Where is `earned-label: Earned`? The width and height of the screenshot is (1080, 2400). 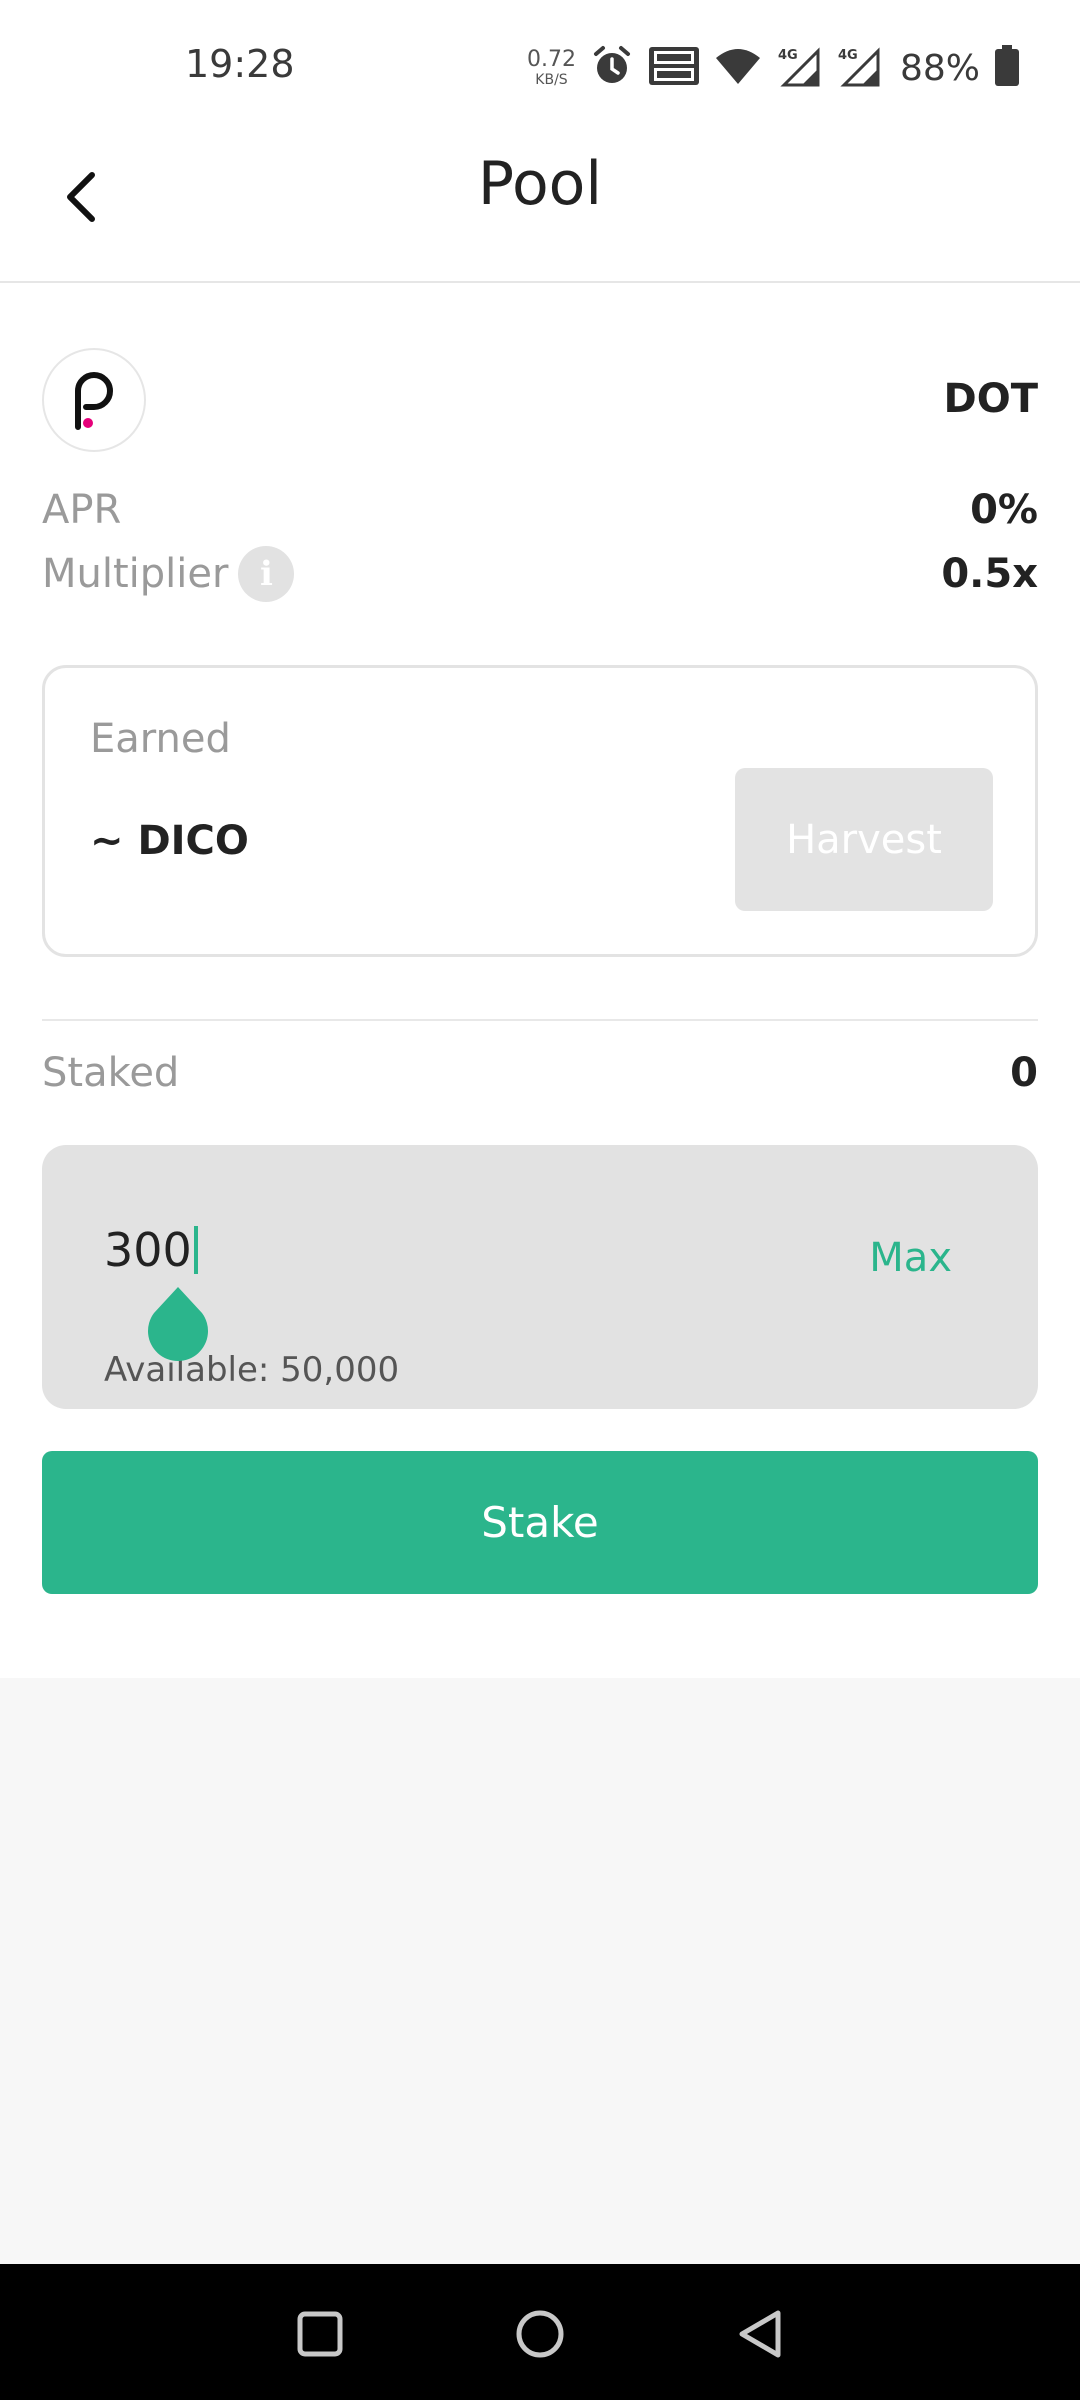 earned-label: Earned is located at coordinates (160, 739).